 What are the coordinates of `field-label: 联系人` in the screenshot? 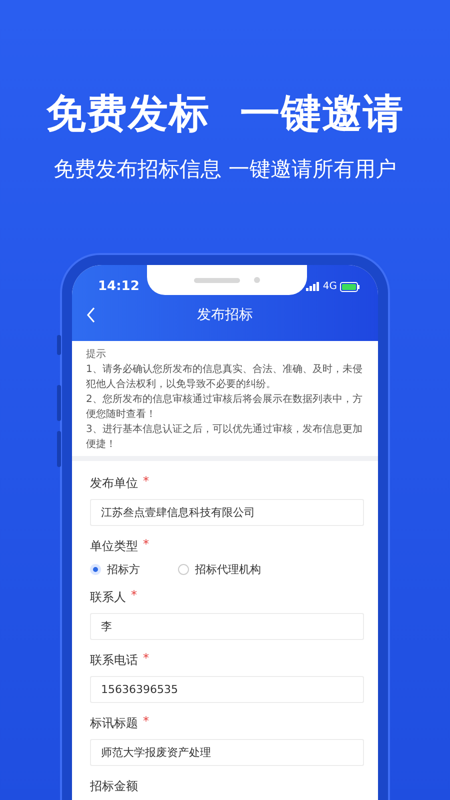 It's located at (108, 597).